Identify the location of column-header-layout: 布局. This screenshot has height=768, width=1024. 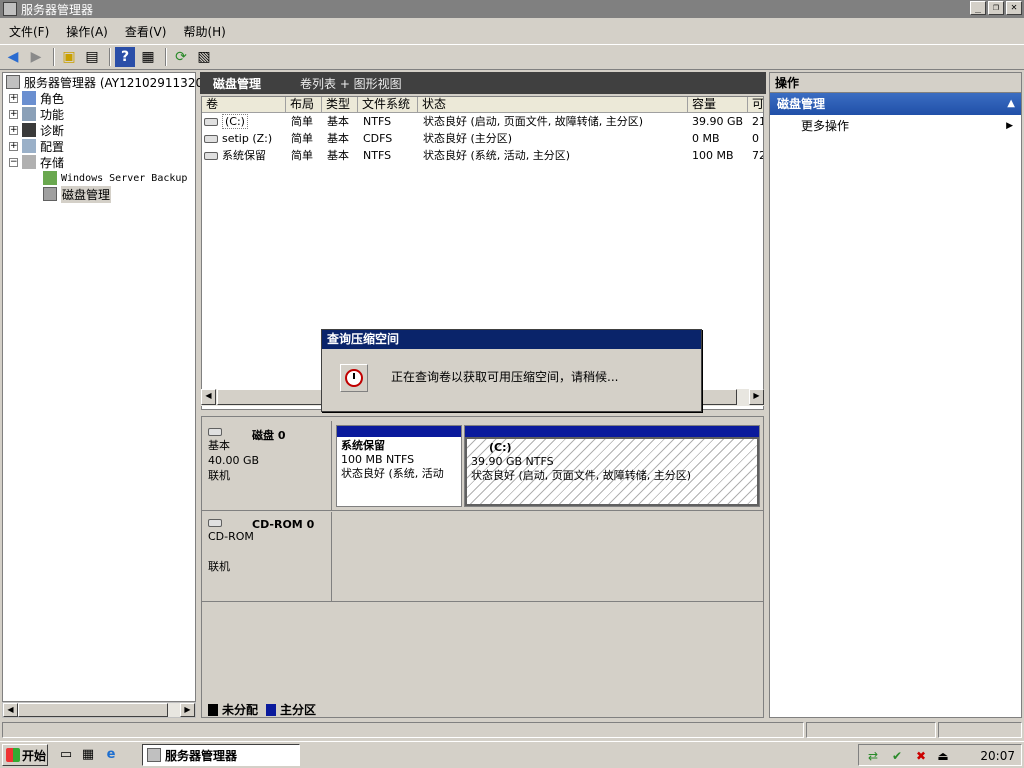
(304, 105).